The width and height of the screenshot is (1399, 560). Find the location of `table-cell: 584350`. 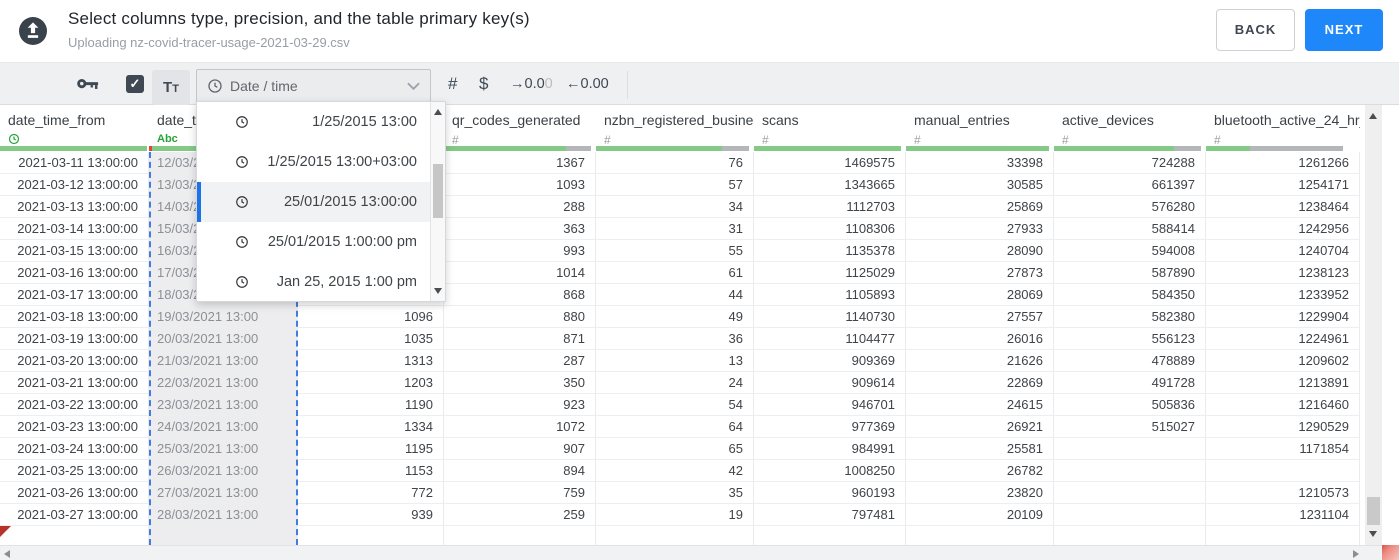

table-cell: 584350 is located at coordinates (1130, 295).